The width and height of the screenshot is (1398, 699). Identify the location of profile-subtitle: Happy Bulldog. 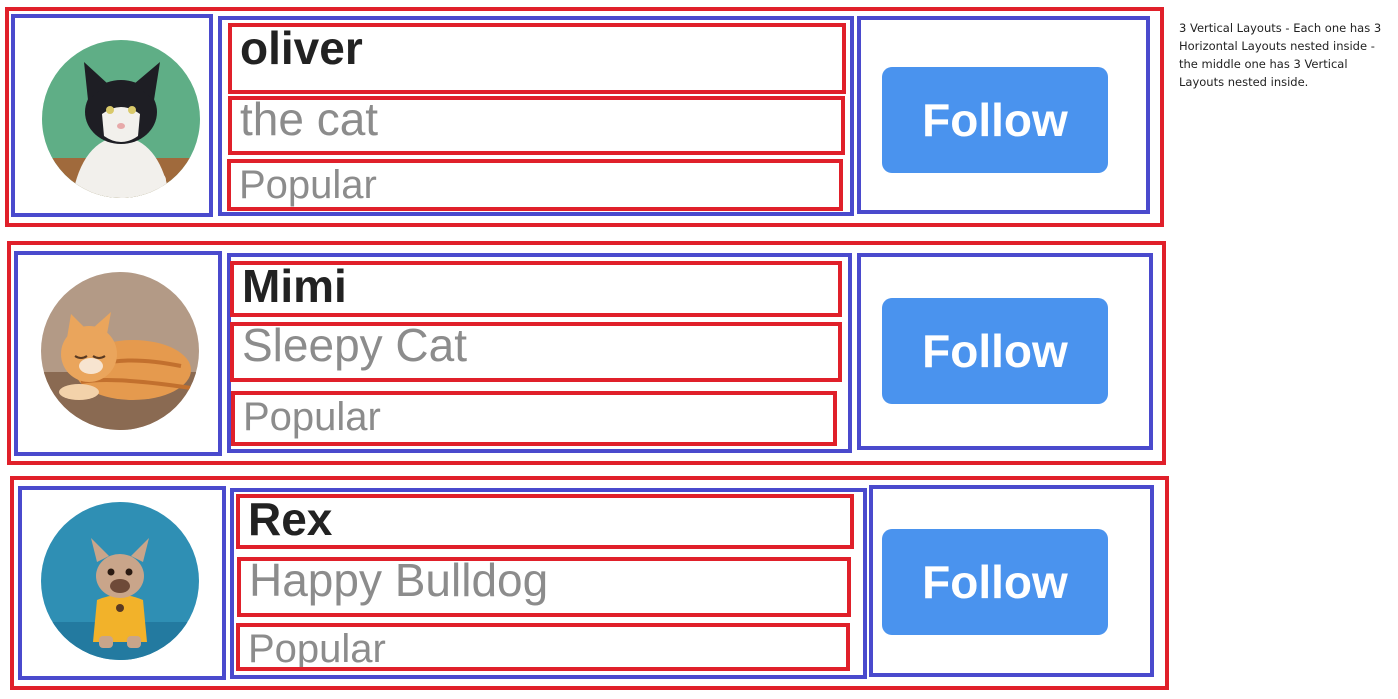
(399, 581).